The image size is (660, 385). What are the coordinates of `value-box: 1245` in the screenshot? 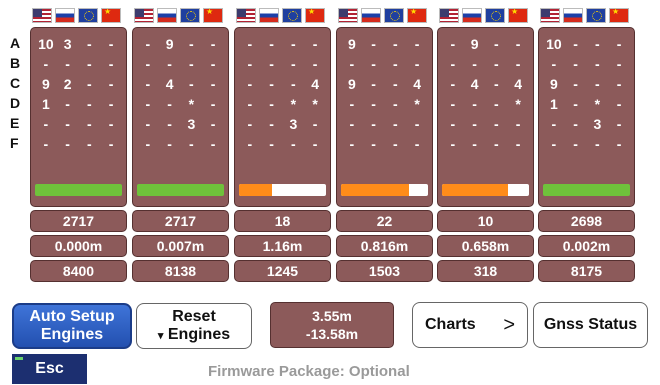 It's located at (282, 271).